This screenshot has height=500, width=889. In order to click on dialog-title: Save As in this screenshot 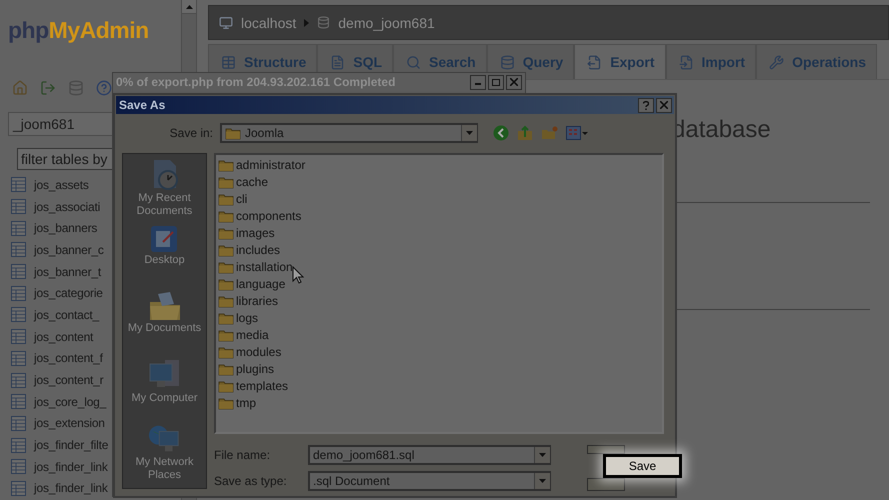, I will do `click(142, 105)`.